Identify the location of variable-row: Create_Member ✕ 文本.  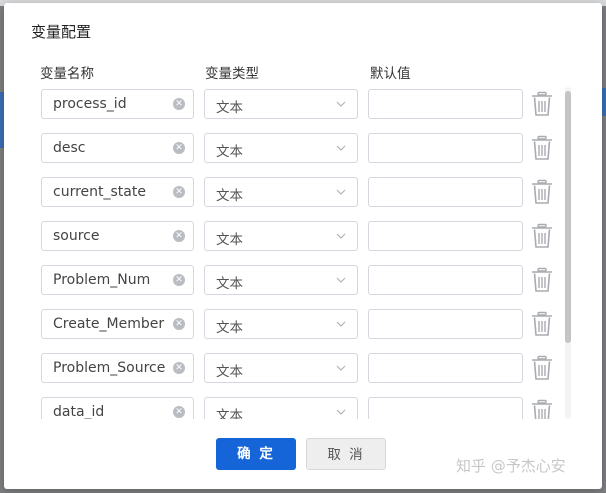
(303, 327).